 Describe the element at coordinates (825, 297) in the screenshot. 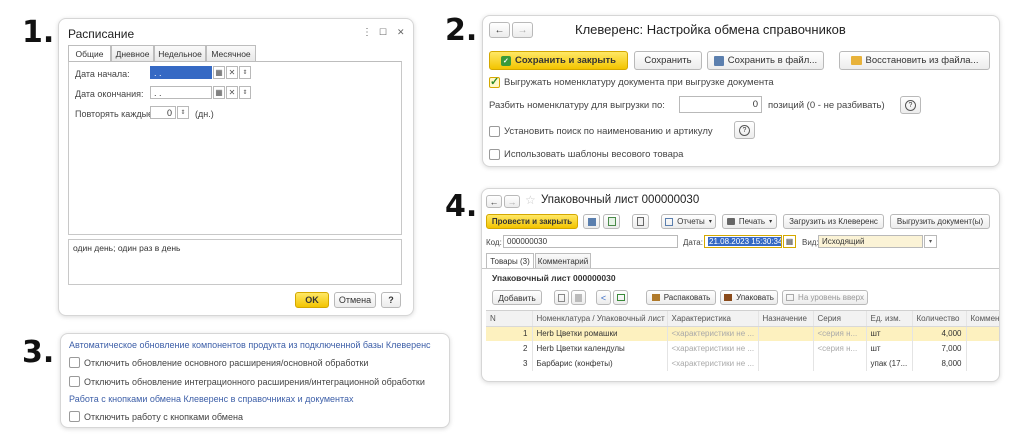

I see `level-up-button: На уровень вверх` at that location.